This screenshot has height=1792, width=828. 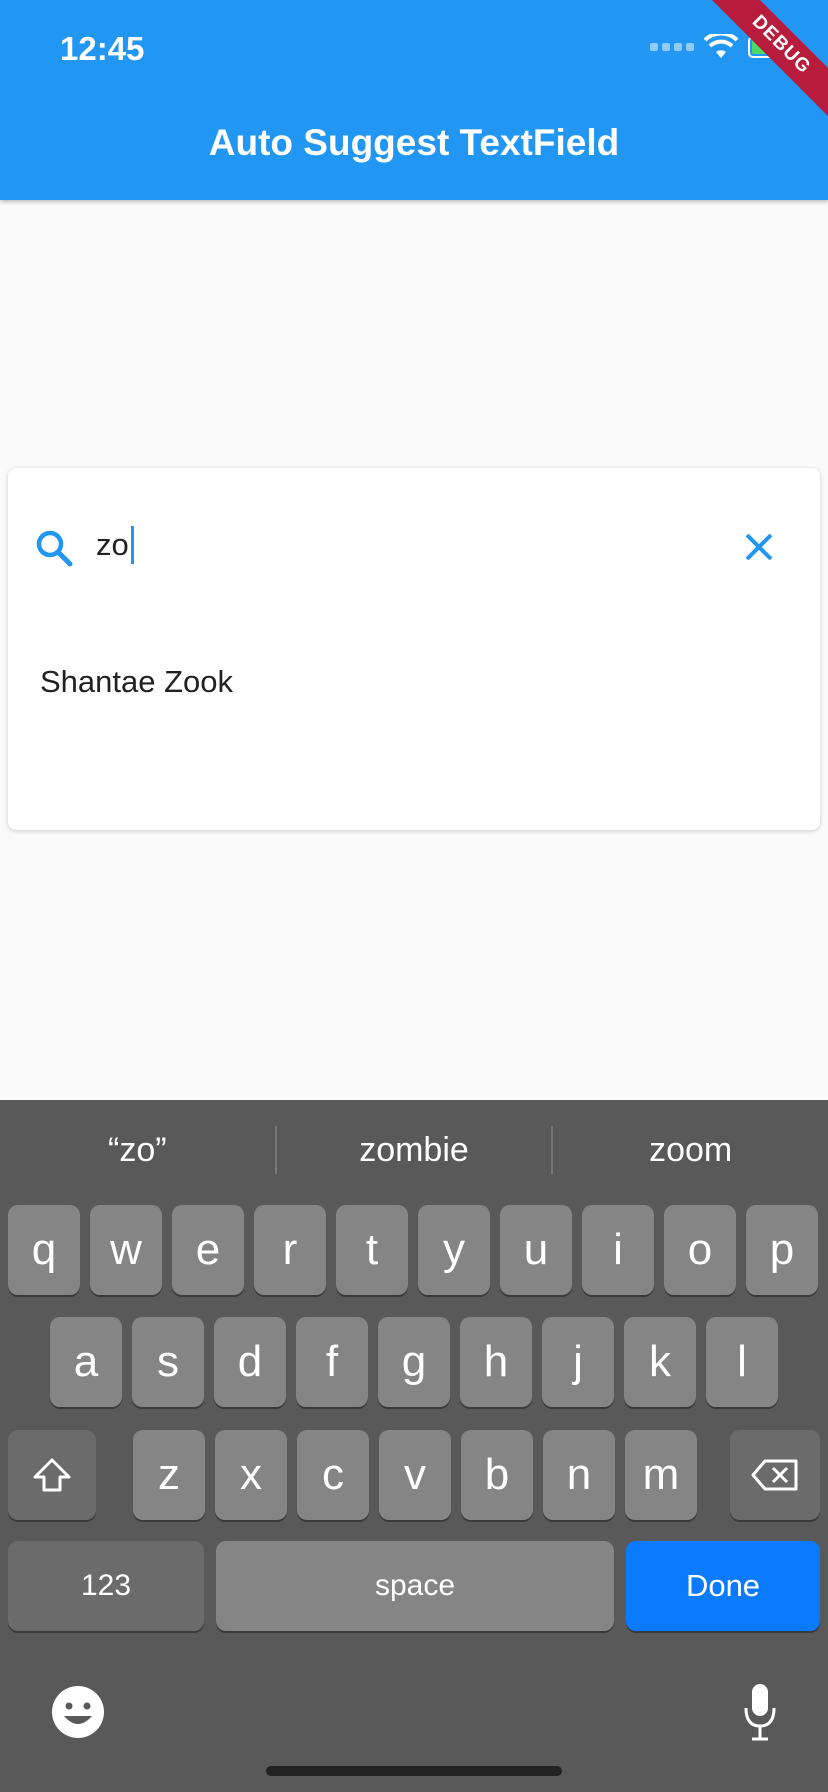 What do you see at coordinates (168, 1362) in the screenshot?
I see `key-s: s` at bounding box center [168, 1362].